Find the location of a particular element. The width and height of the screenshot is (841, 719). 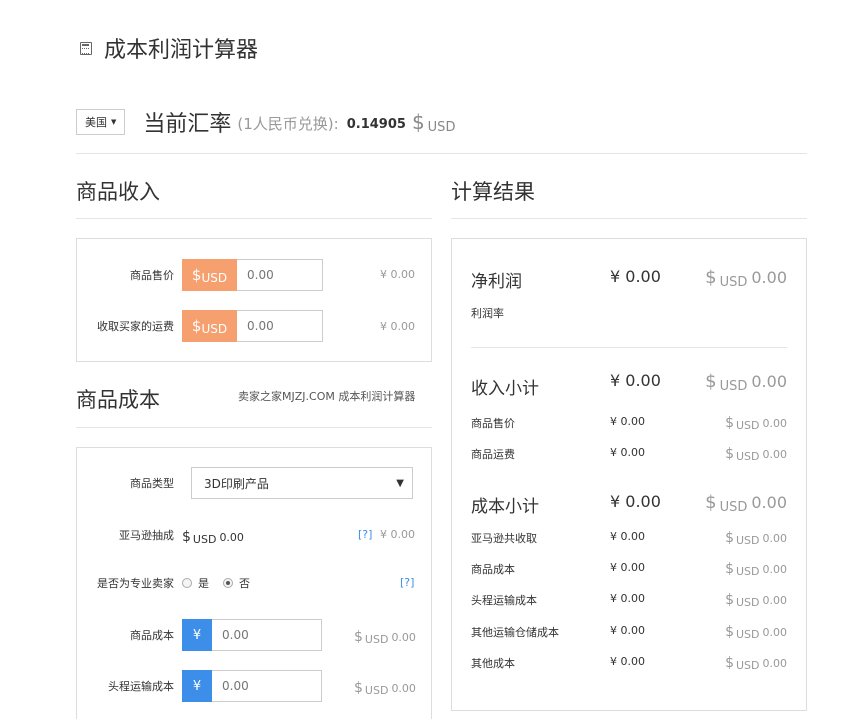

net-profit-row: 净利润 ¥ 0.00 $ USD 0.00 is located at coordinates (629, 281).